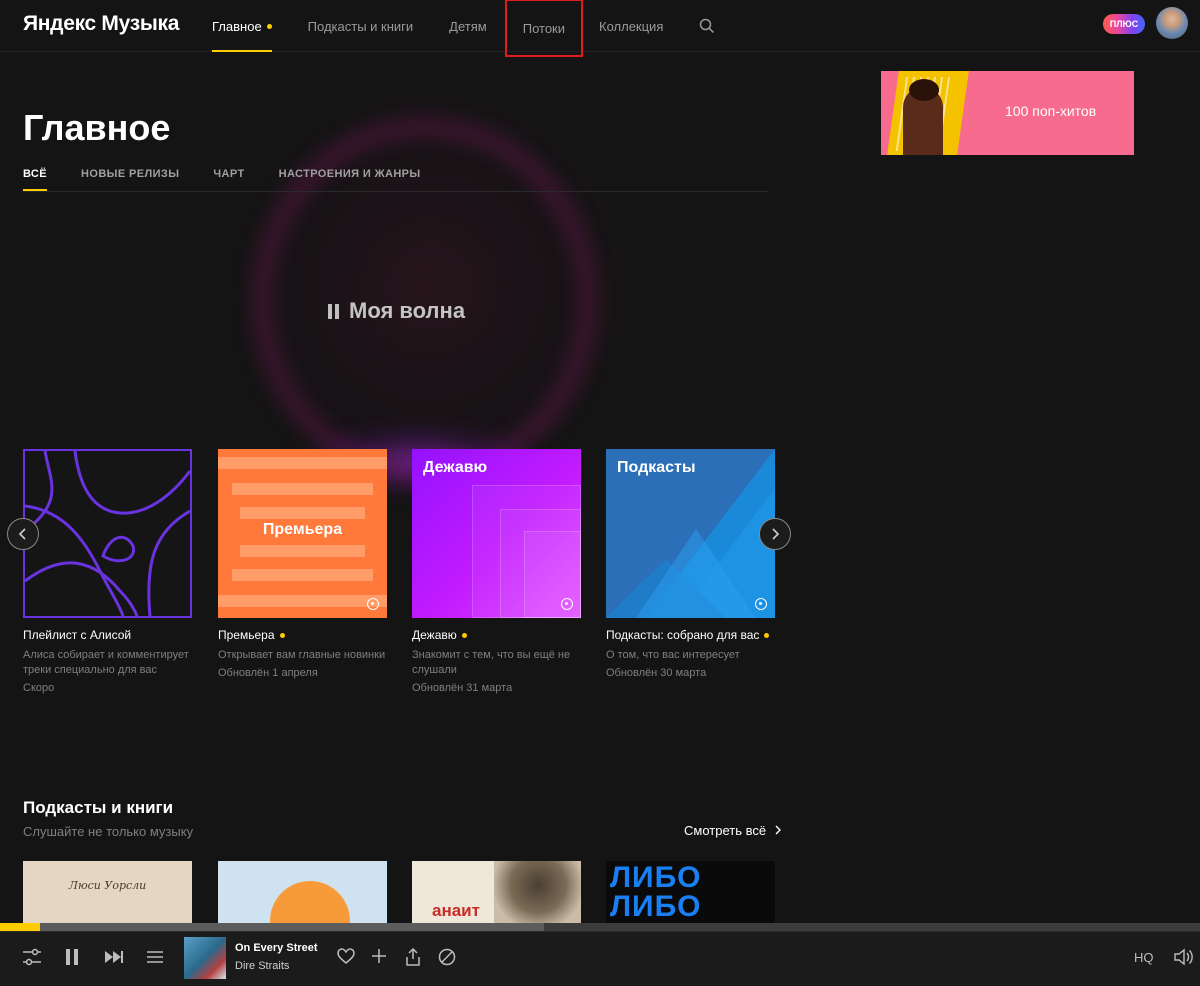 Image resolution: width=1200 pixels, height=986 pixels. I want to click on nav-item-collection: Коллекция, so click(631, 26).